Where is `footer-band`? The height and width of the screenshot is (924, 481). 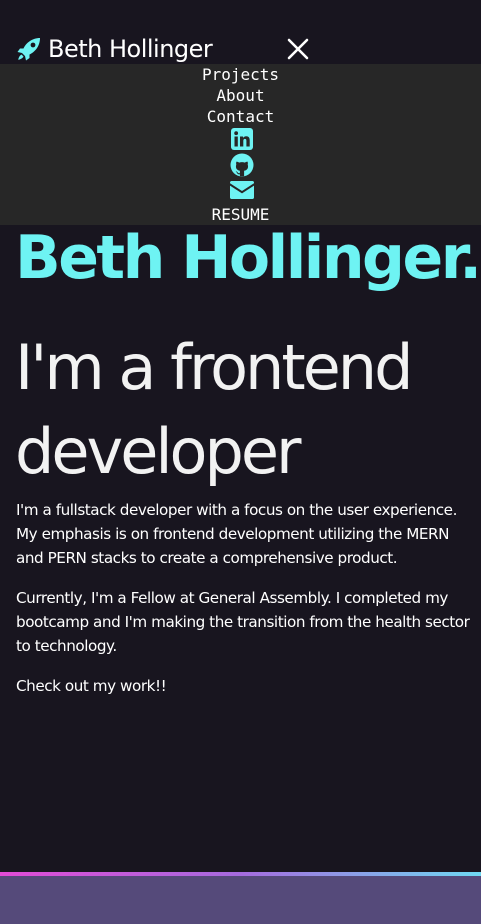 footer-band is located at coordinates (240, 898).